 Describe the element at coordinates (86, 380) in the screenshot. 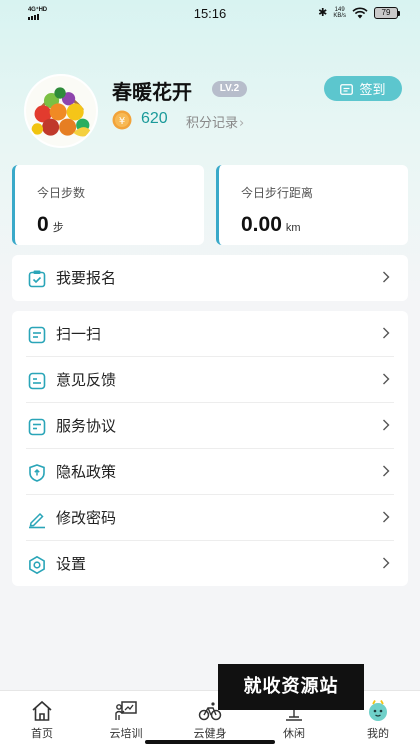

I see `menu-item-label: 意见反馈` at that location.